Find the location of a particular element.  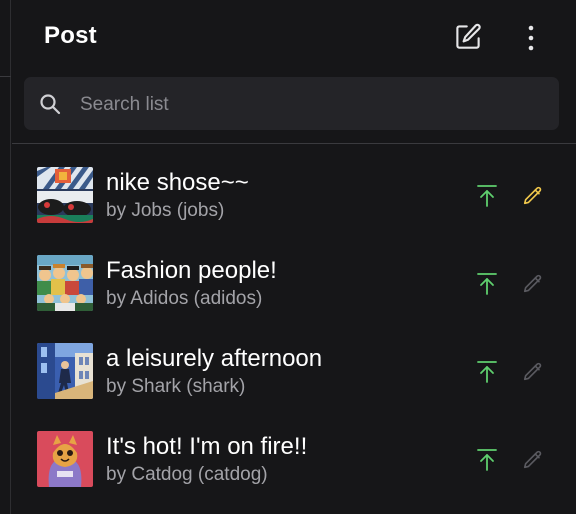

post-title: It's hot! I'm on fire!! is located at coordinates (207, 446).